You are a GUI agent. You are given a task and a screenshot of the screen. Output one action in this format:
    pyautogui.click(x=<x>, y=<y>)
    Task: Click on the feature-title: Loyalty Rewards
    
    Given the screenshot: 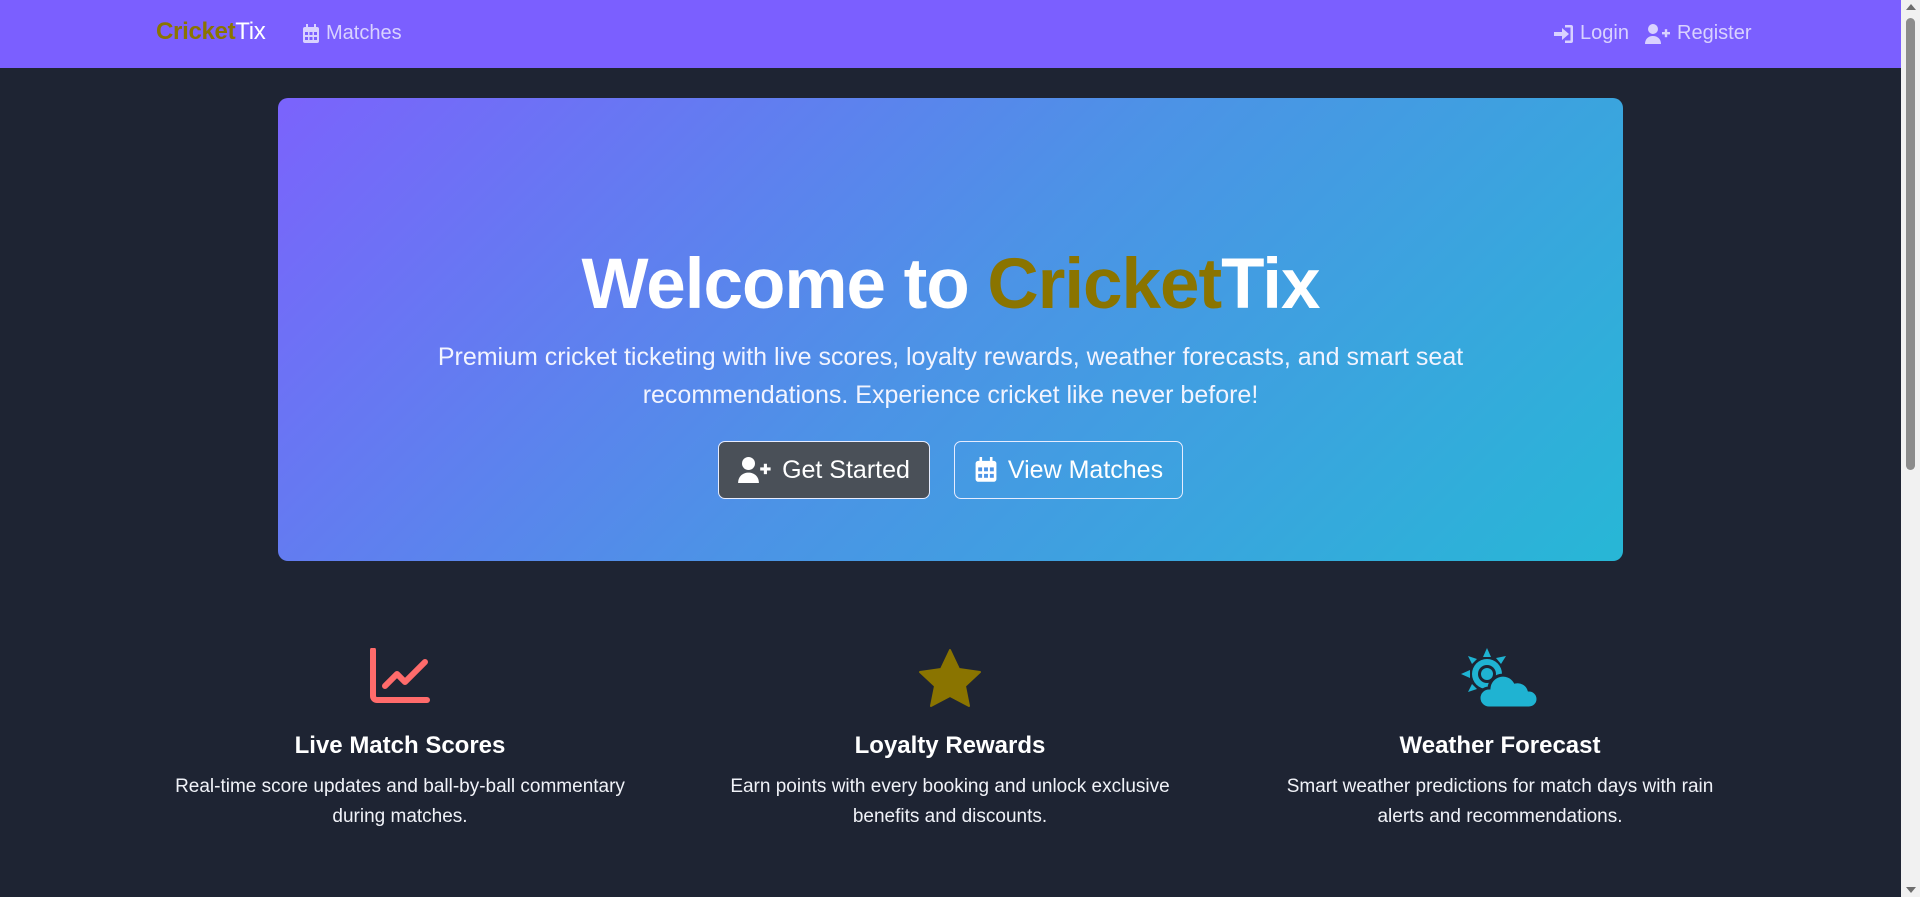 What is the action you would take?
    pyautogui.click(x=950, y=745)
    